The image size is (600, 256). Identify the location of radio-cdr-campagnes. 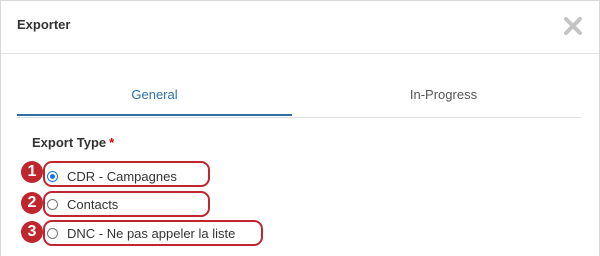
(52, 176).